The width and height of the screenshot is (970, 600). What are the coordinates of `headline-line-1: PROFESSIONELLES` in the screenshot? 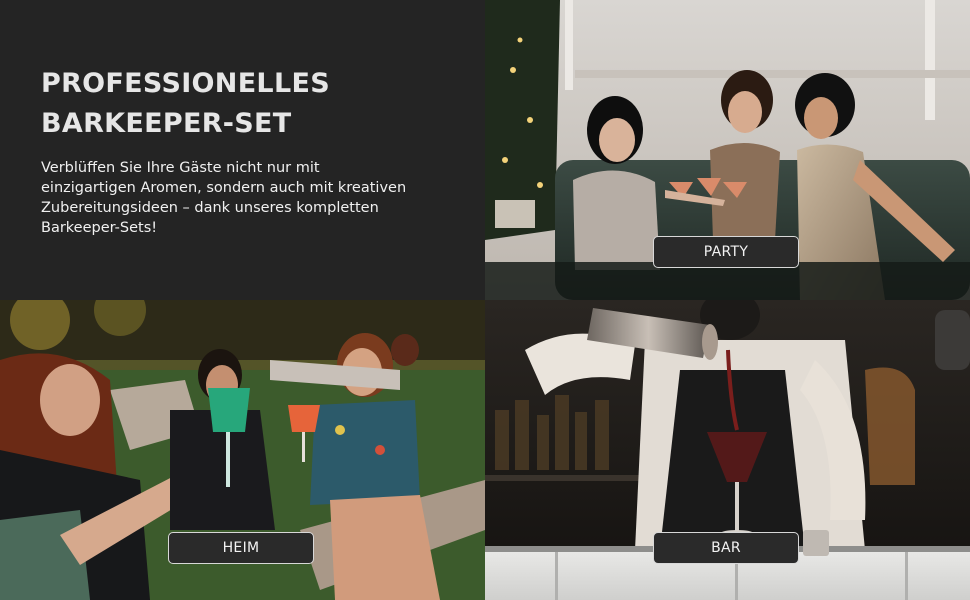 It's located at (185, 83).